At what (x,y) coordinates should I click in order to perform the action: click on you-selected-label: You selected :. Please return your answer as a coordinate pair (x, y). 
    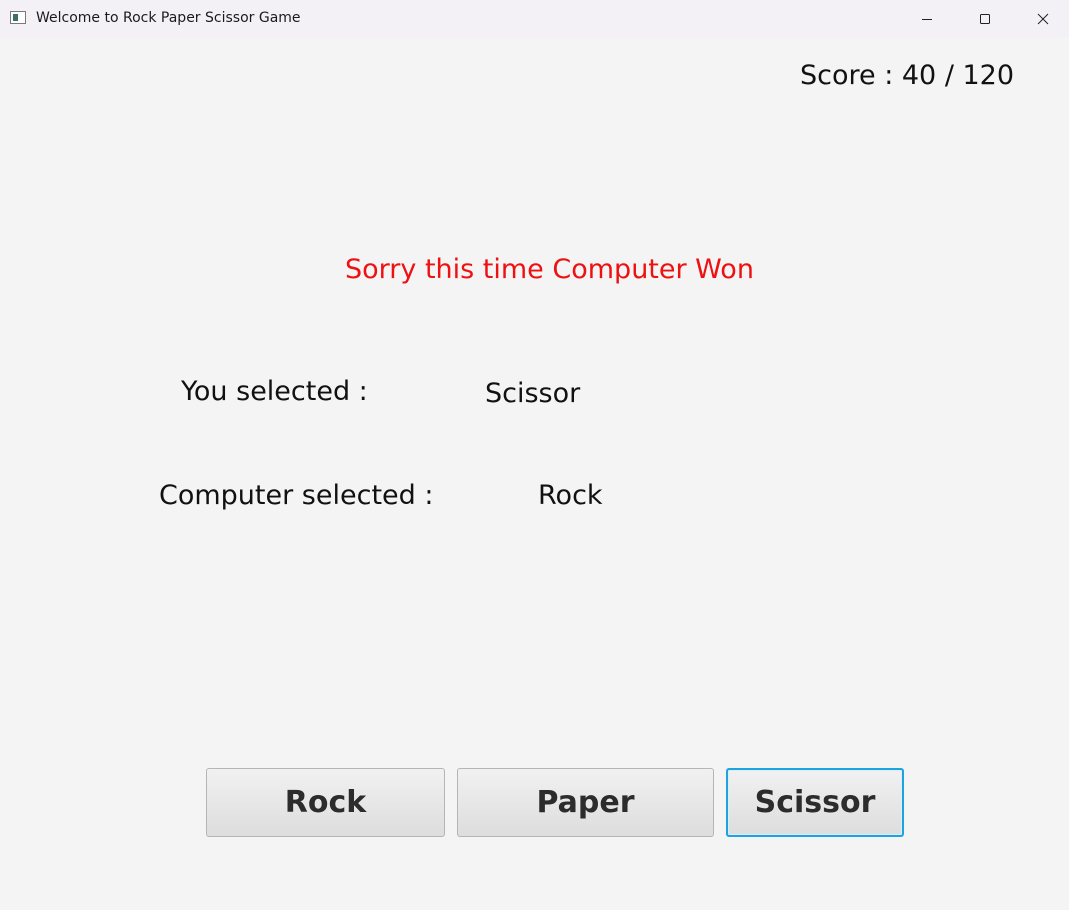
    Looking at the image, I should click on (274, 391).